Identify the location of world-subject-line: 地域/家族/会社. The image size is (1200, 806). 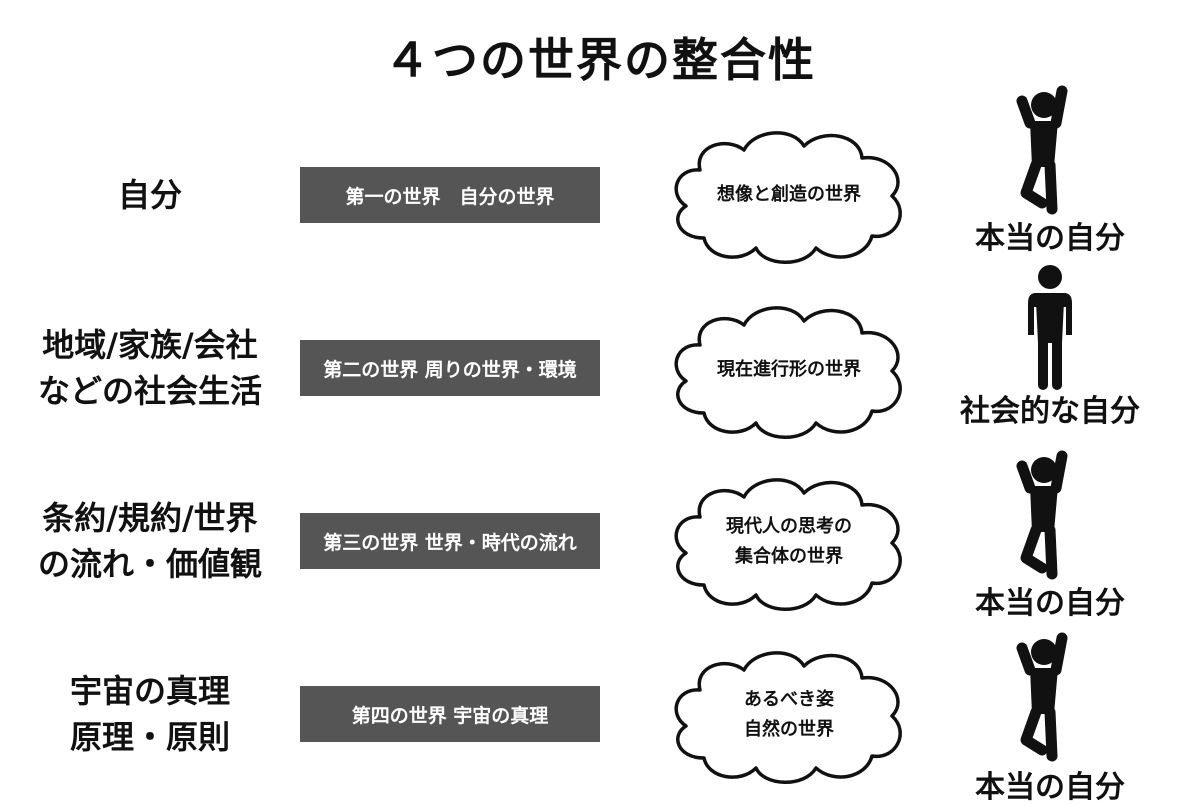
(150, 345).